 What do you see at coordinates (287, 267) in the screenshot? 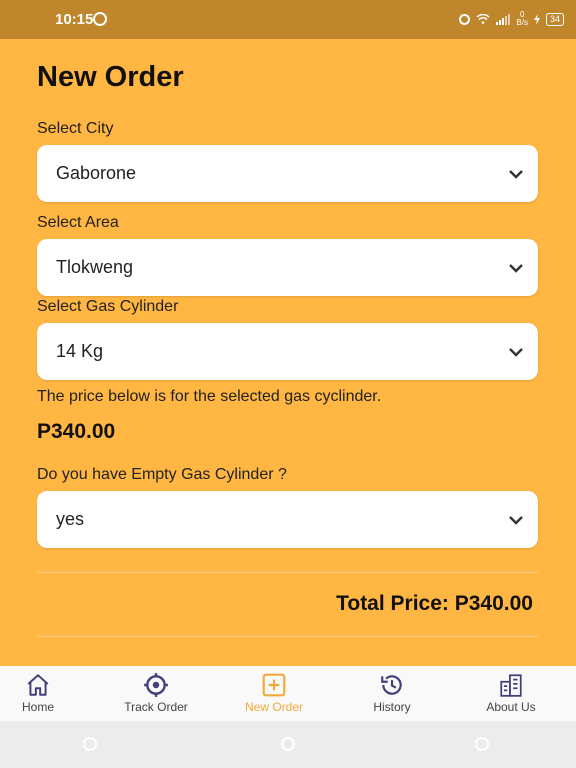
I see `area-select: Tlokweng` at bounding box center [287, 267].